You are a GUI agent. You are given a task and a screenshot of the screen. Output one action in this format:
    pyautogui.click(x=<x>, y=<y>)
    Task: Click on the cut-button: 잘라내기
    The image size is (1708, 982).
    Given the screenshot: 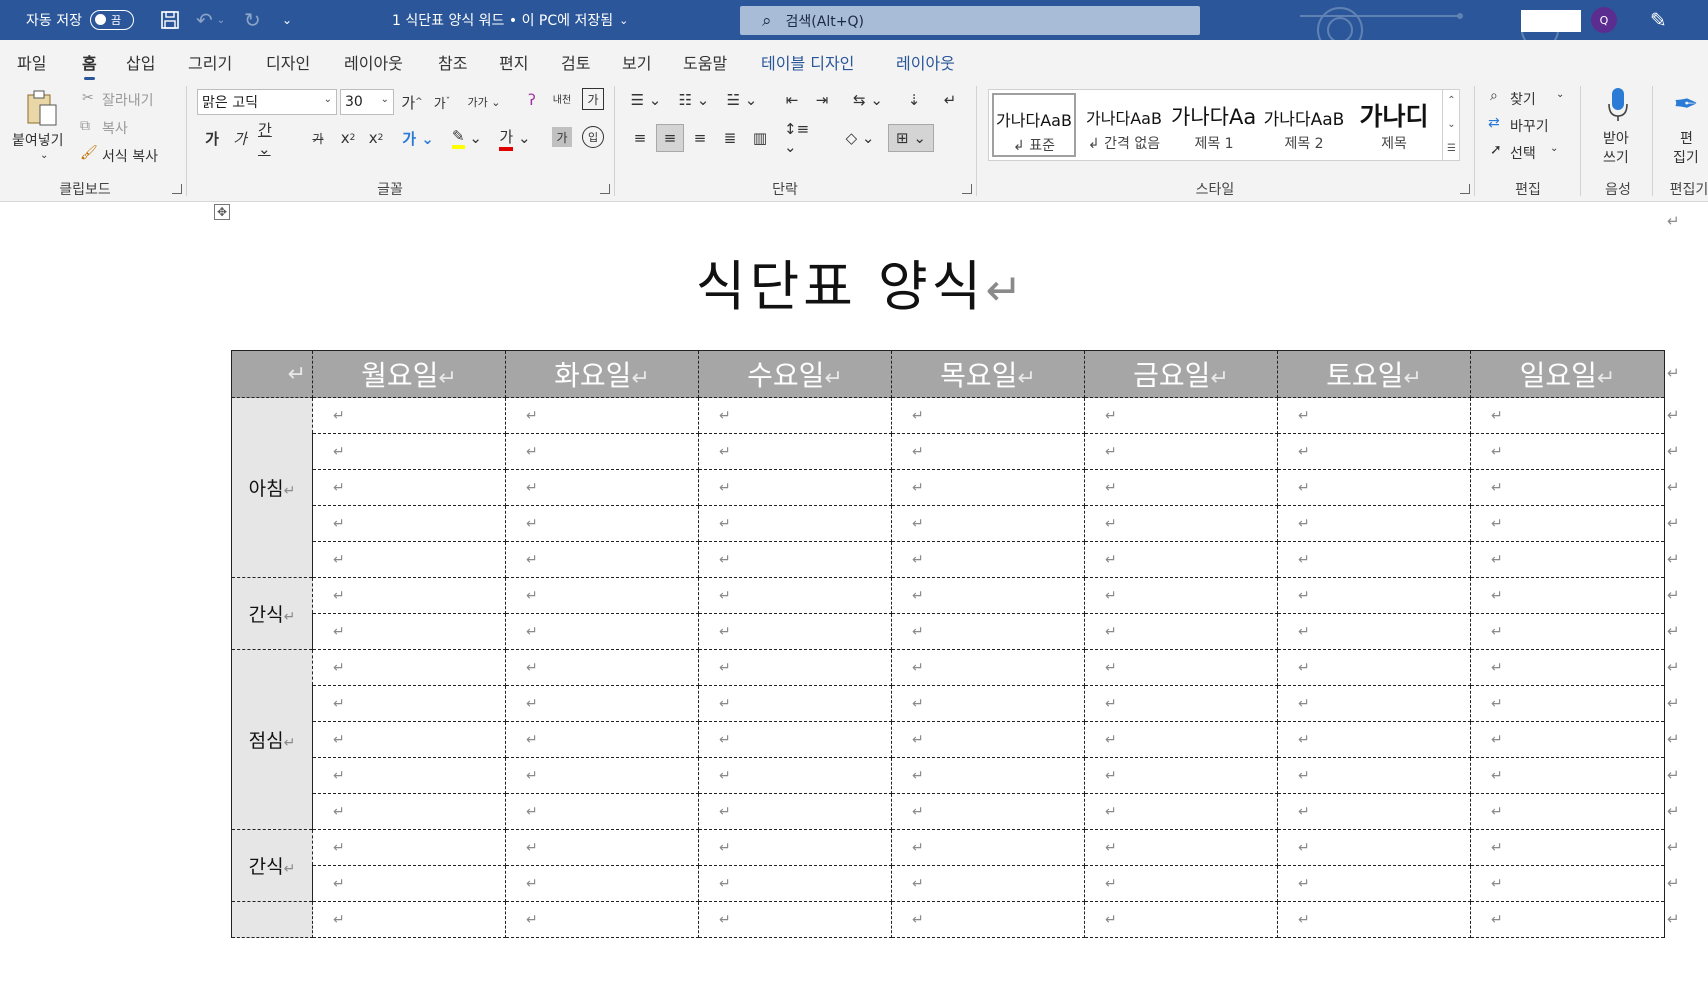 What is the action you would take?
    pyautogui.click(x=128, y=100)
    